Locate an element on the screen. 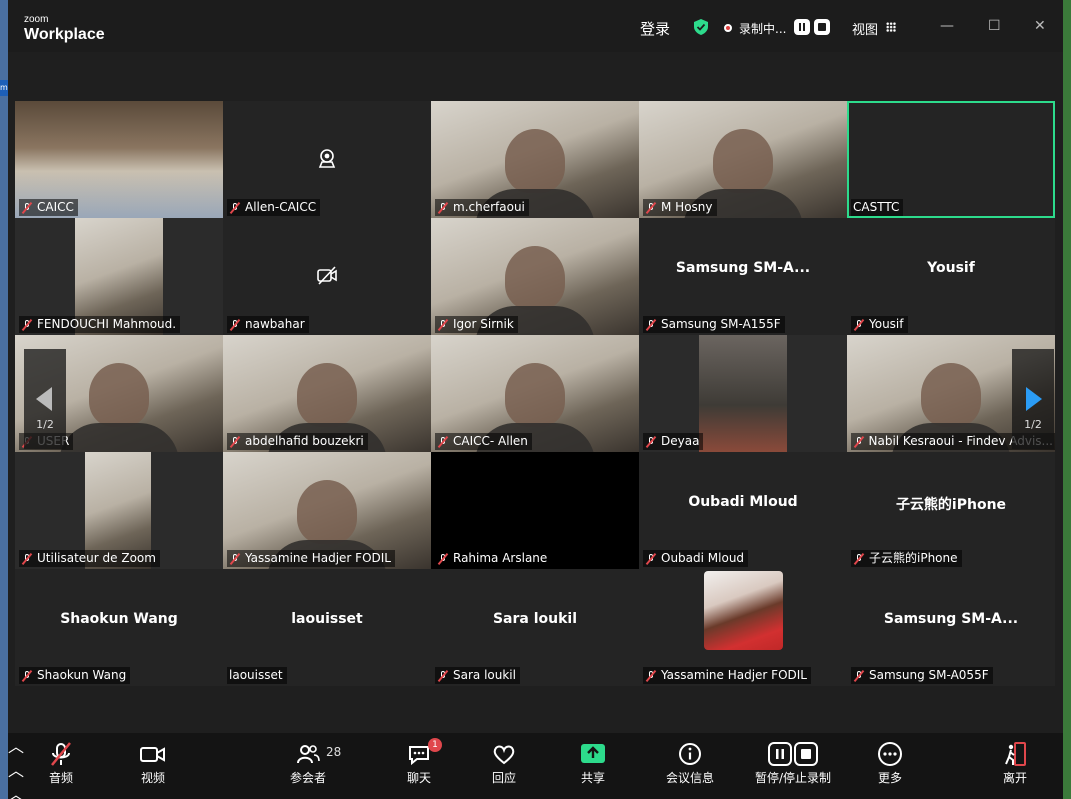  page-indicator-left: 1/2 is located at coordinates (45, 424).